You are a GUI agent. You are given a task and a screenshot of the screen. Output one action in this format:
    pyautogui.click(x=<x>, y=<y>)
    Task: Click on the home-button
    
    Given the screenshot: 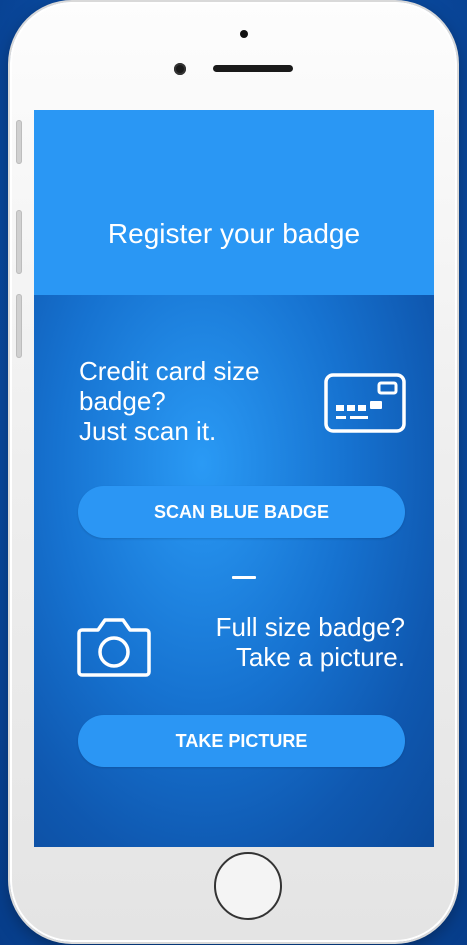 What is the action you would take?
    pyautogui.click(x=248, y=886)
    